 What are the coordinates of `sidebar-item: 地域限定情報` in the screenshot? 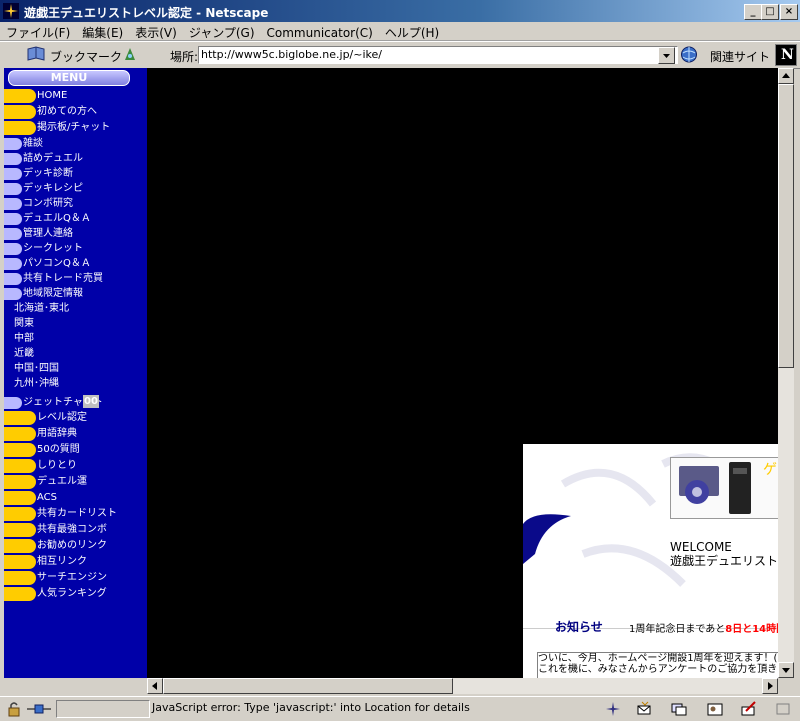 It's located at (75, 293).